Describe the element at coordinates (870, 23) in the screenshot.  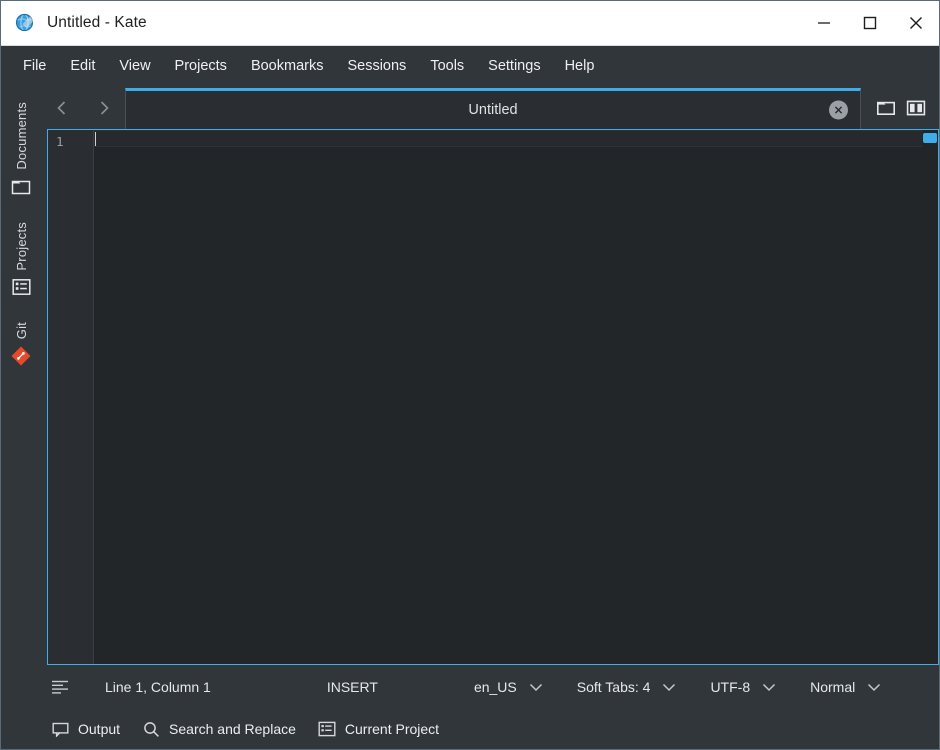
I see `maximize-button` at that location.